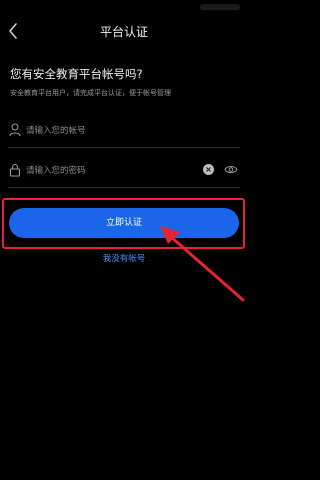  I want to click on verify-now-button: 立即认证, so click(124, 223).